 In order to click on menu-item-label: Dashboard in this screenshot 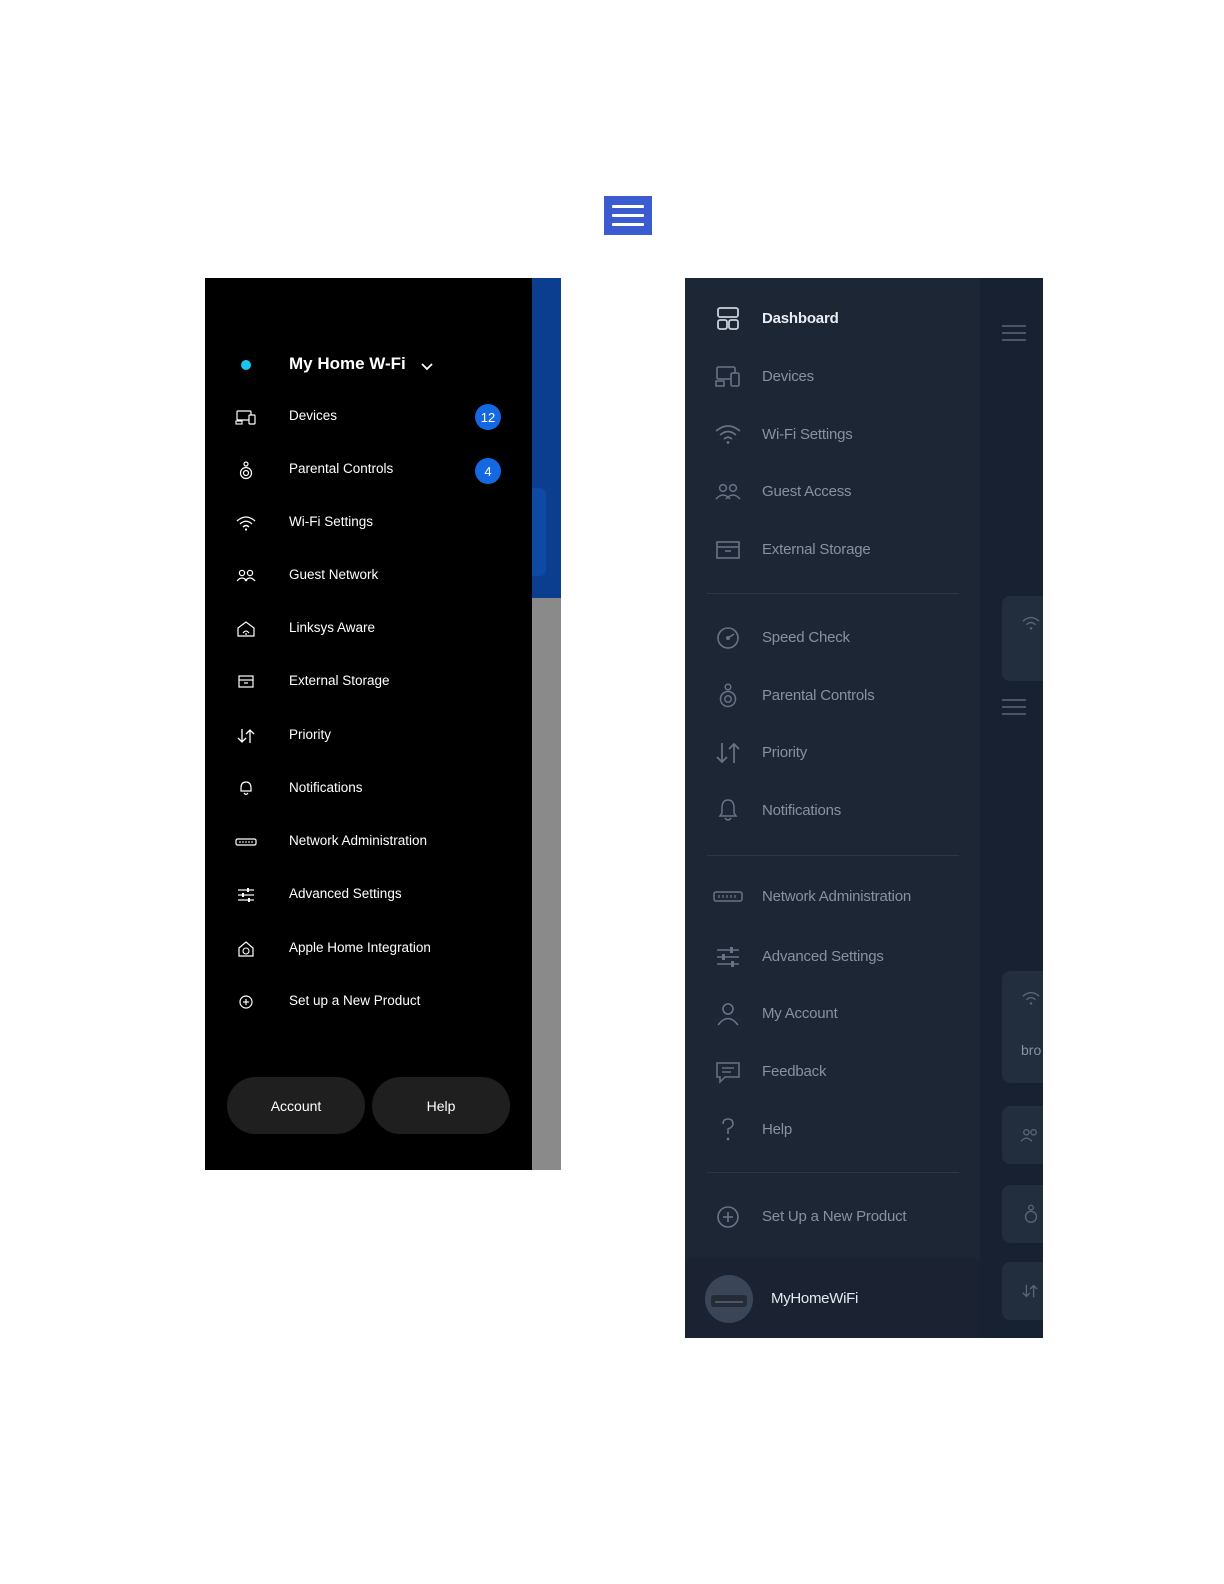, I will do `click(800, 318)`.